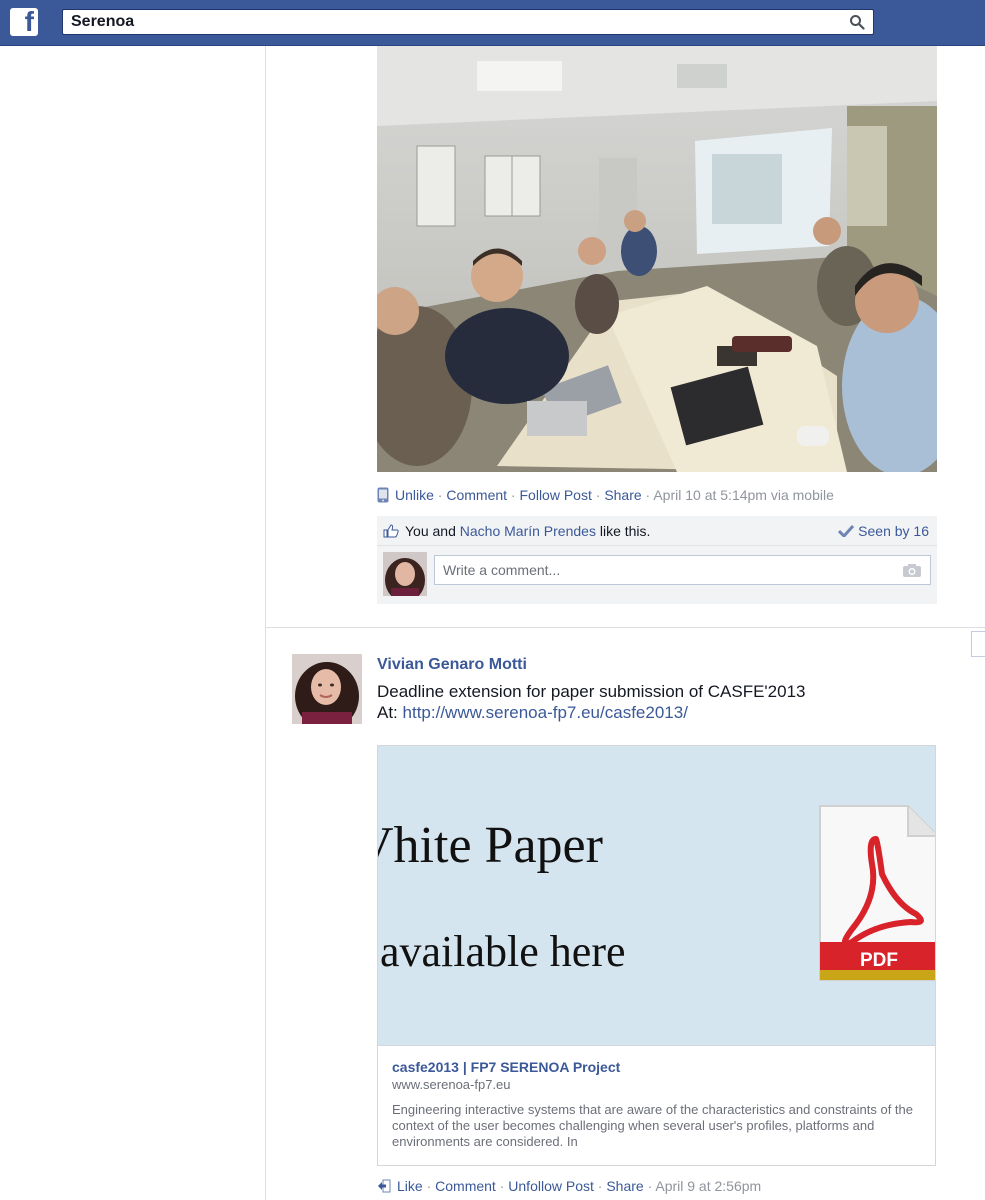 The height and width of the screenshot is (1200, 985). Describe the element at coordinates (265, 623) in the screenshot. I see `timeline-divider` at that location.